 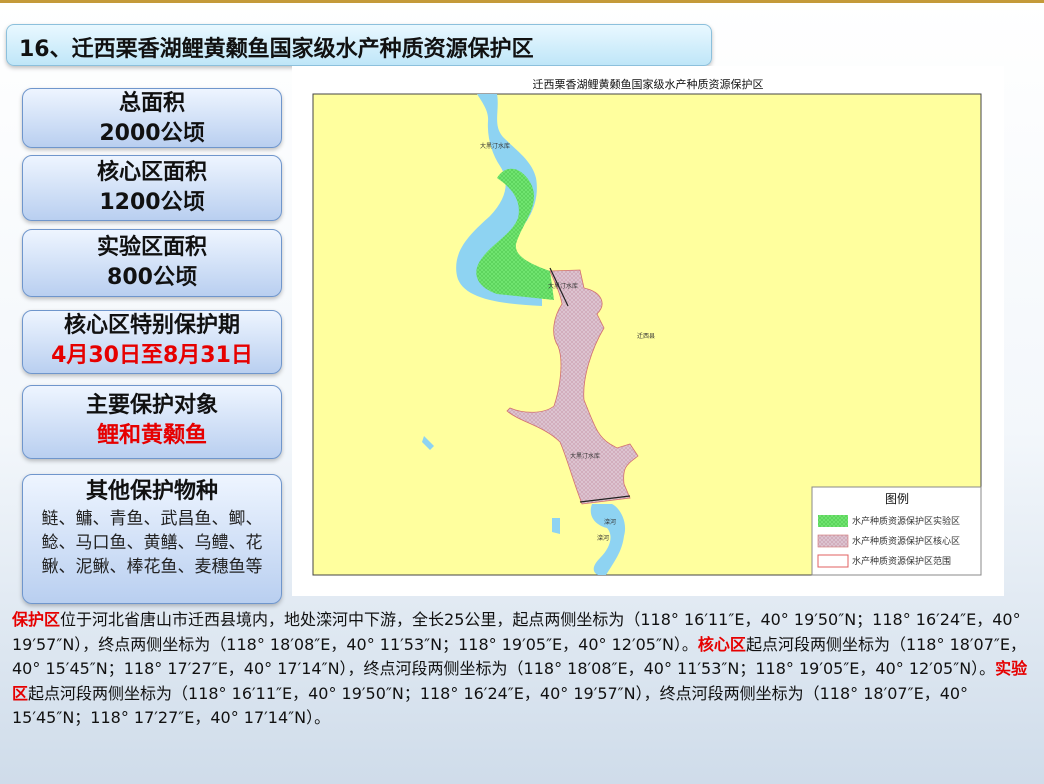 What do you see at coordinates (152, 422) in the screenshot?
I see `card-main-species: 主要保护对象 鲤和黄颡鱼` at bounding box center [152, 422].